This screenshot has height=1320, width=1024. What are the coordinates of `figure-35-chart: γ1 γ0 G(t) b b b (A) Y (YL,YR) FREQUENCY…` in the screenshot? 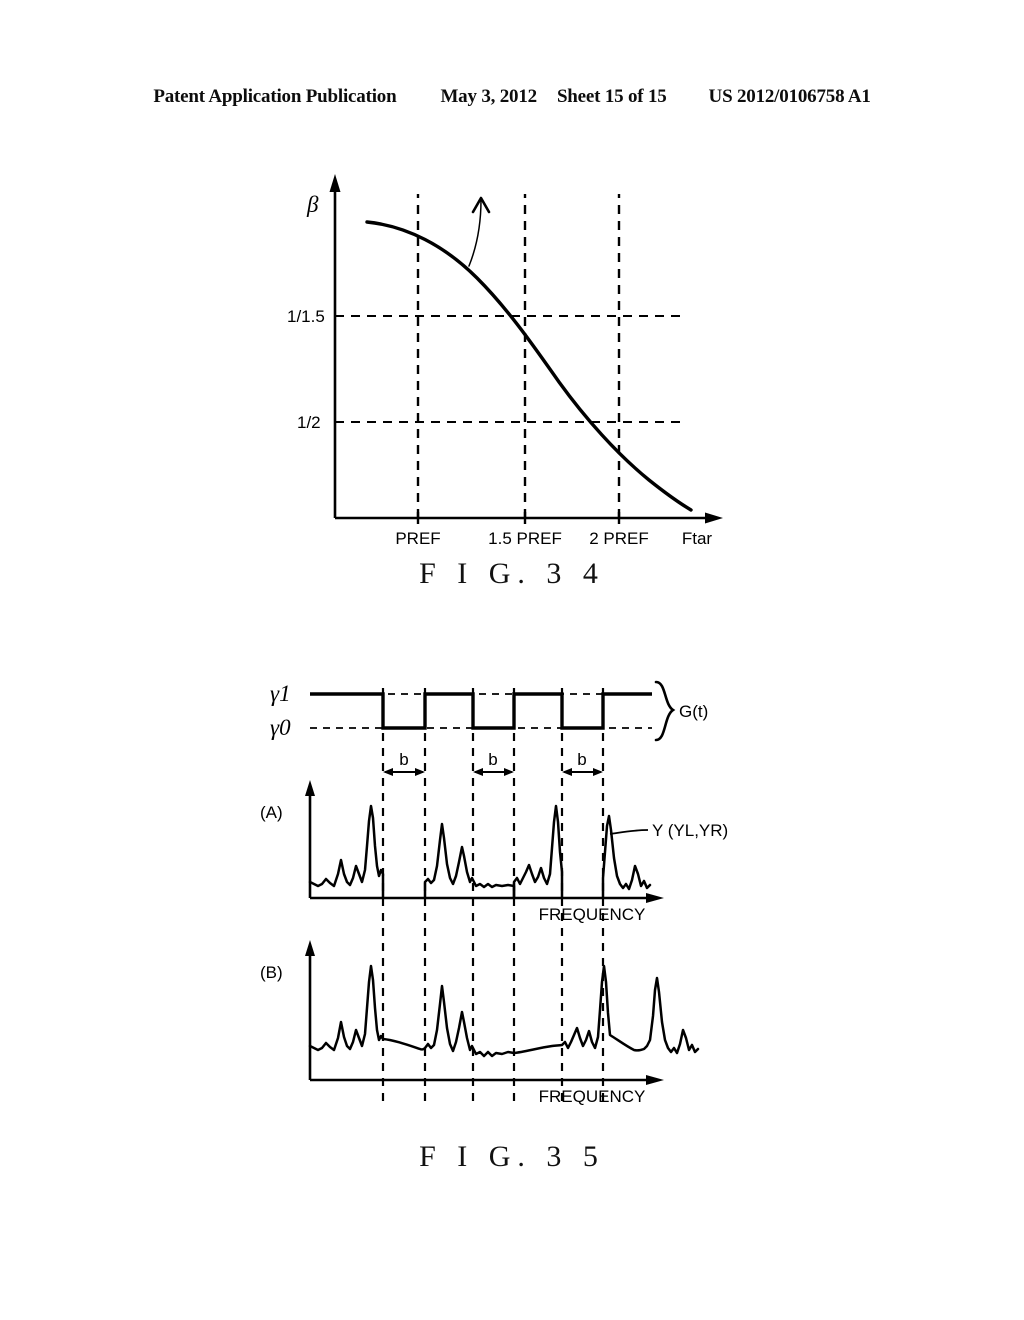 It's located at (494, 893).